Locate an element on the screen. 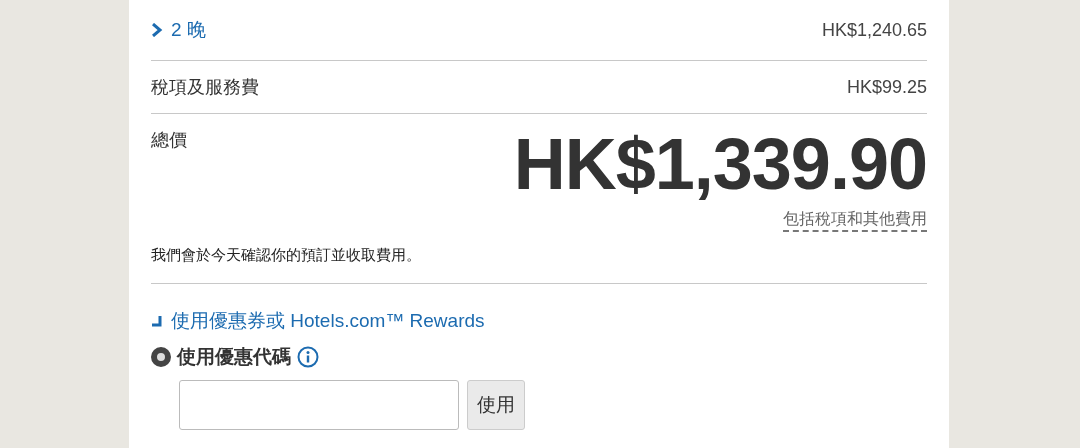 The image size is (1080, 448). total-amount: HK$1,339.90 is located at coordinates (720, 164).